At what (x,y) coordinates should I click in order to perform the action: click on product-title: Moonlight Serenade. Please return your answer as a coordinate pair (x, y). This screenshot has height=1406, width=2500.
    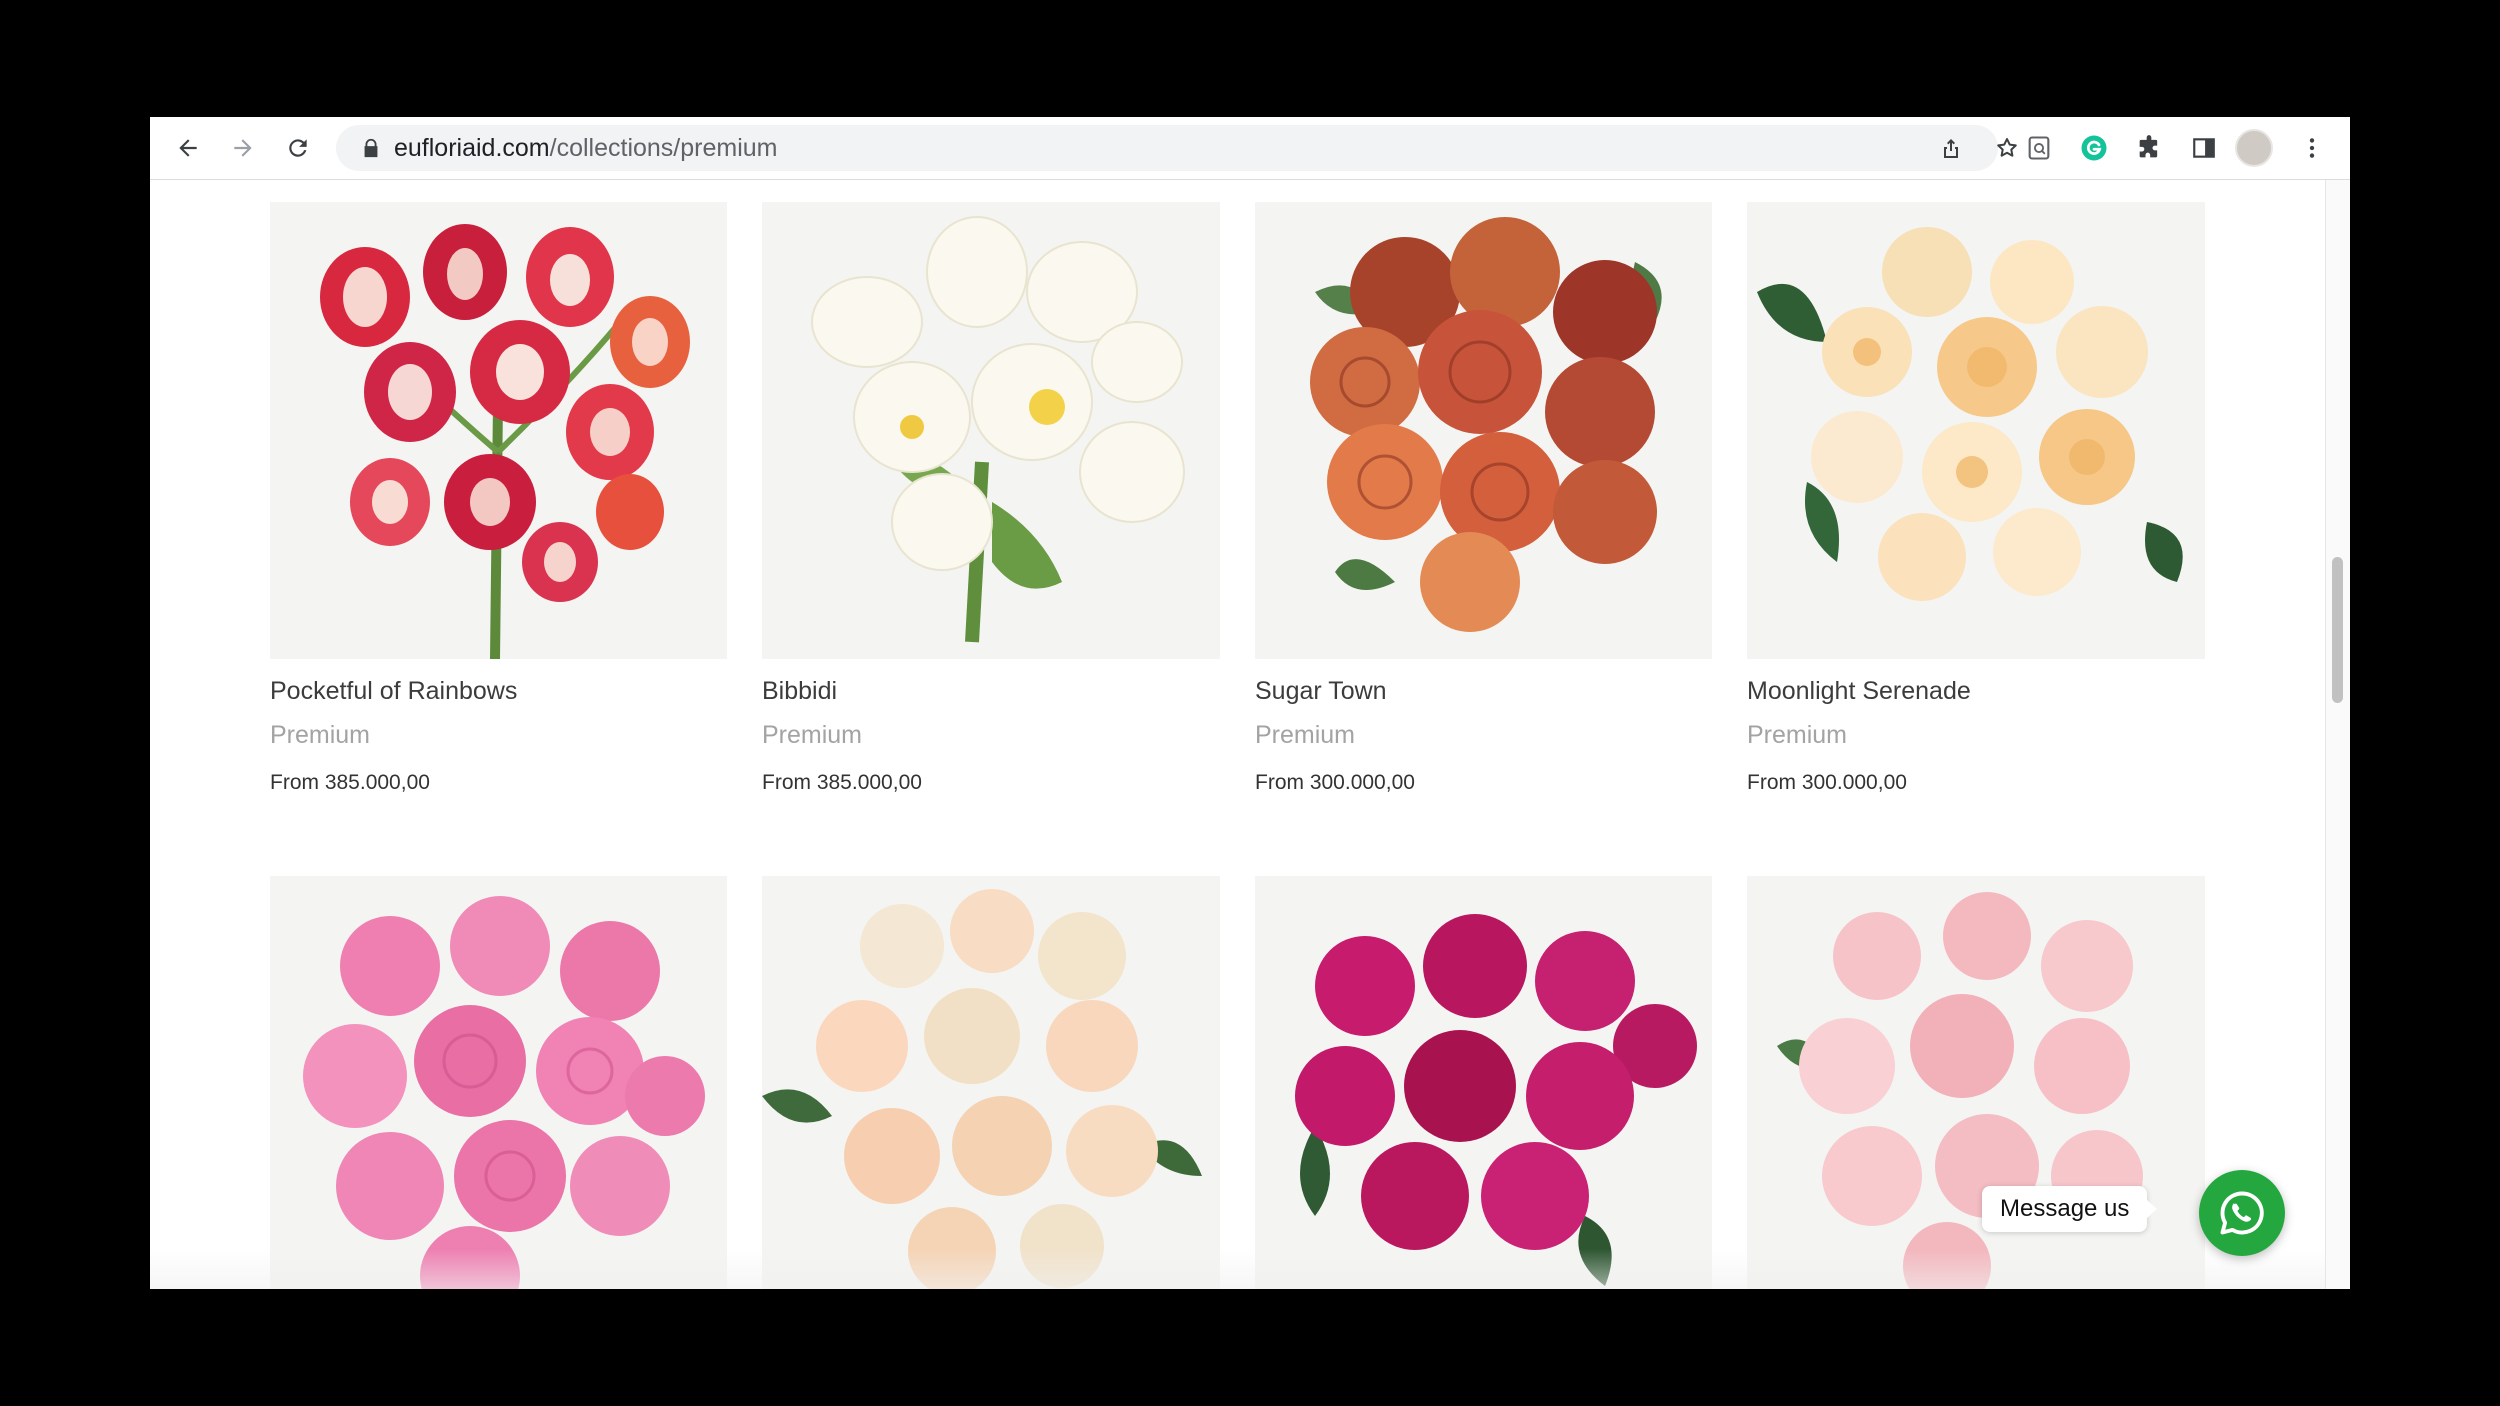
    Looking at the image, I should click on (1859, 691).